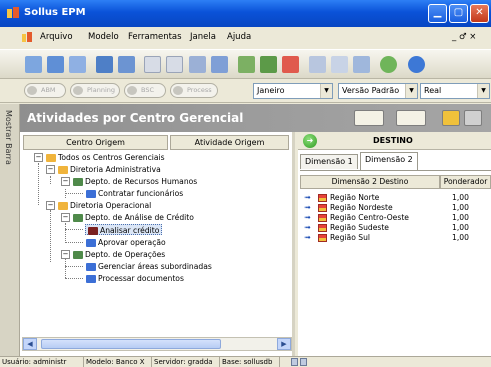 Image resolution: width=491 pixels, height=367 pixels. Describe the element at coordinates (104, 64) in the screenshot. I see `structure-icon` at that location.